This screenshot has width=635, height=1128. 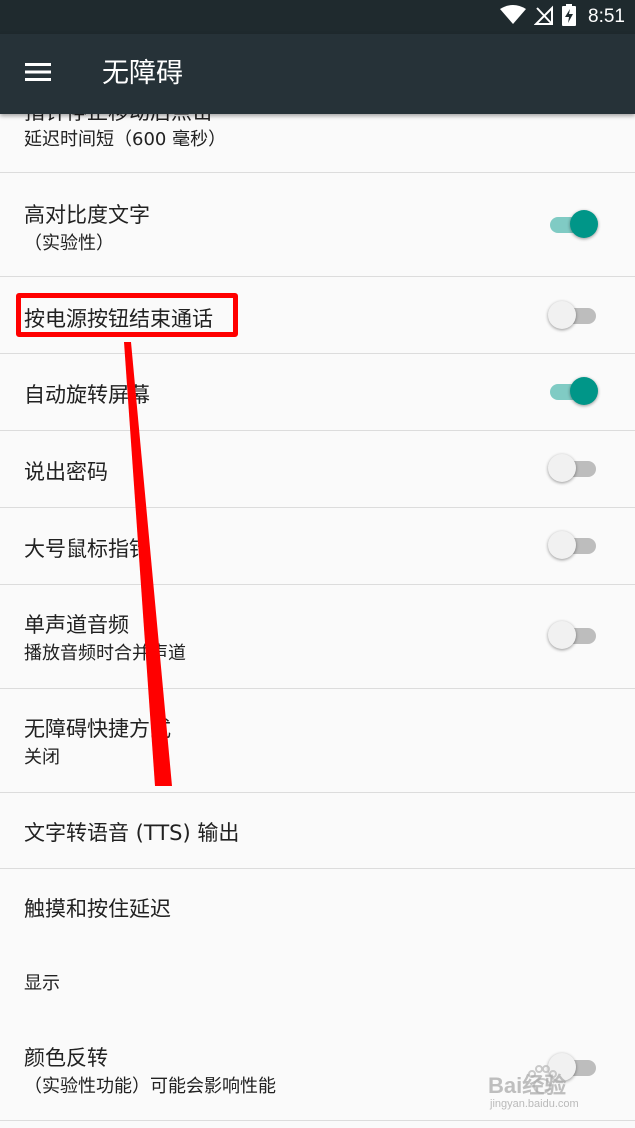 I want to click on watermark-url: jingyan.baidu.com, so click(x=534, y=1104).